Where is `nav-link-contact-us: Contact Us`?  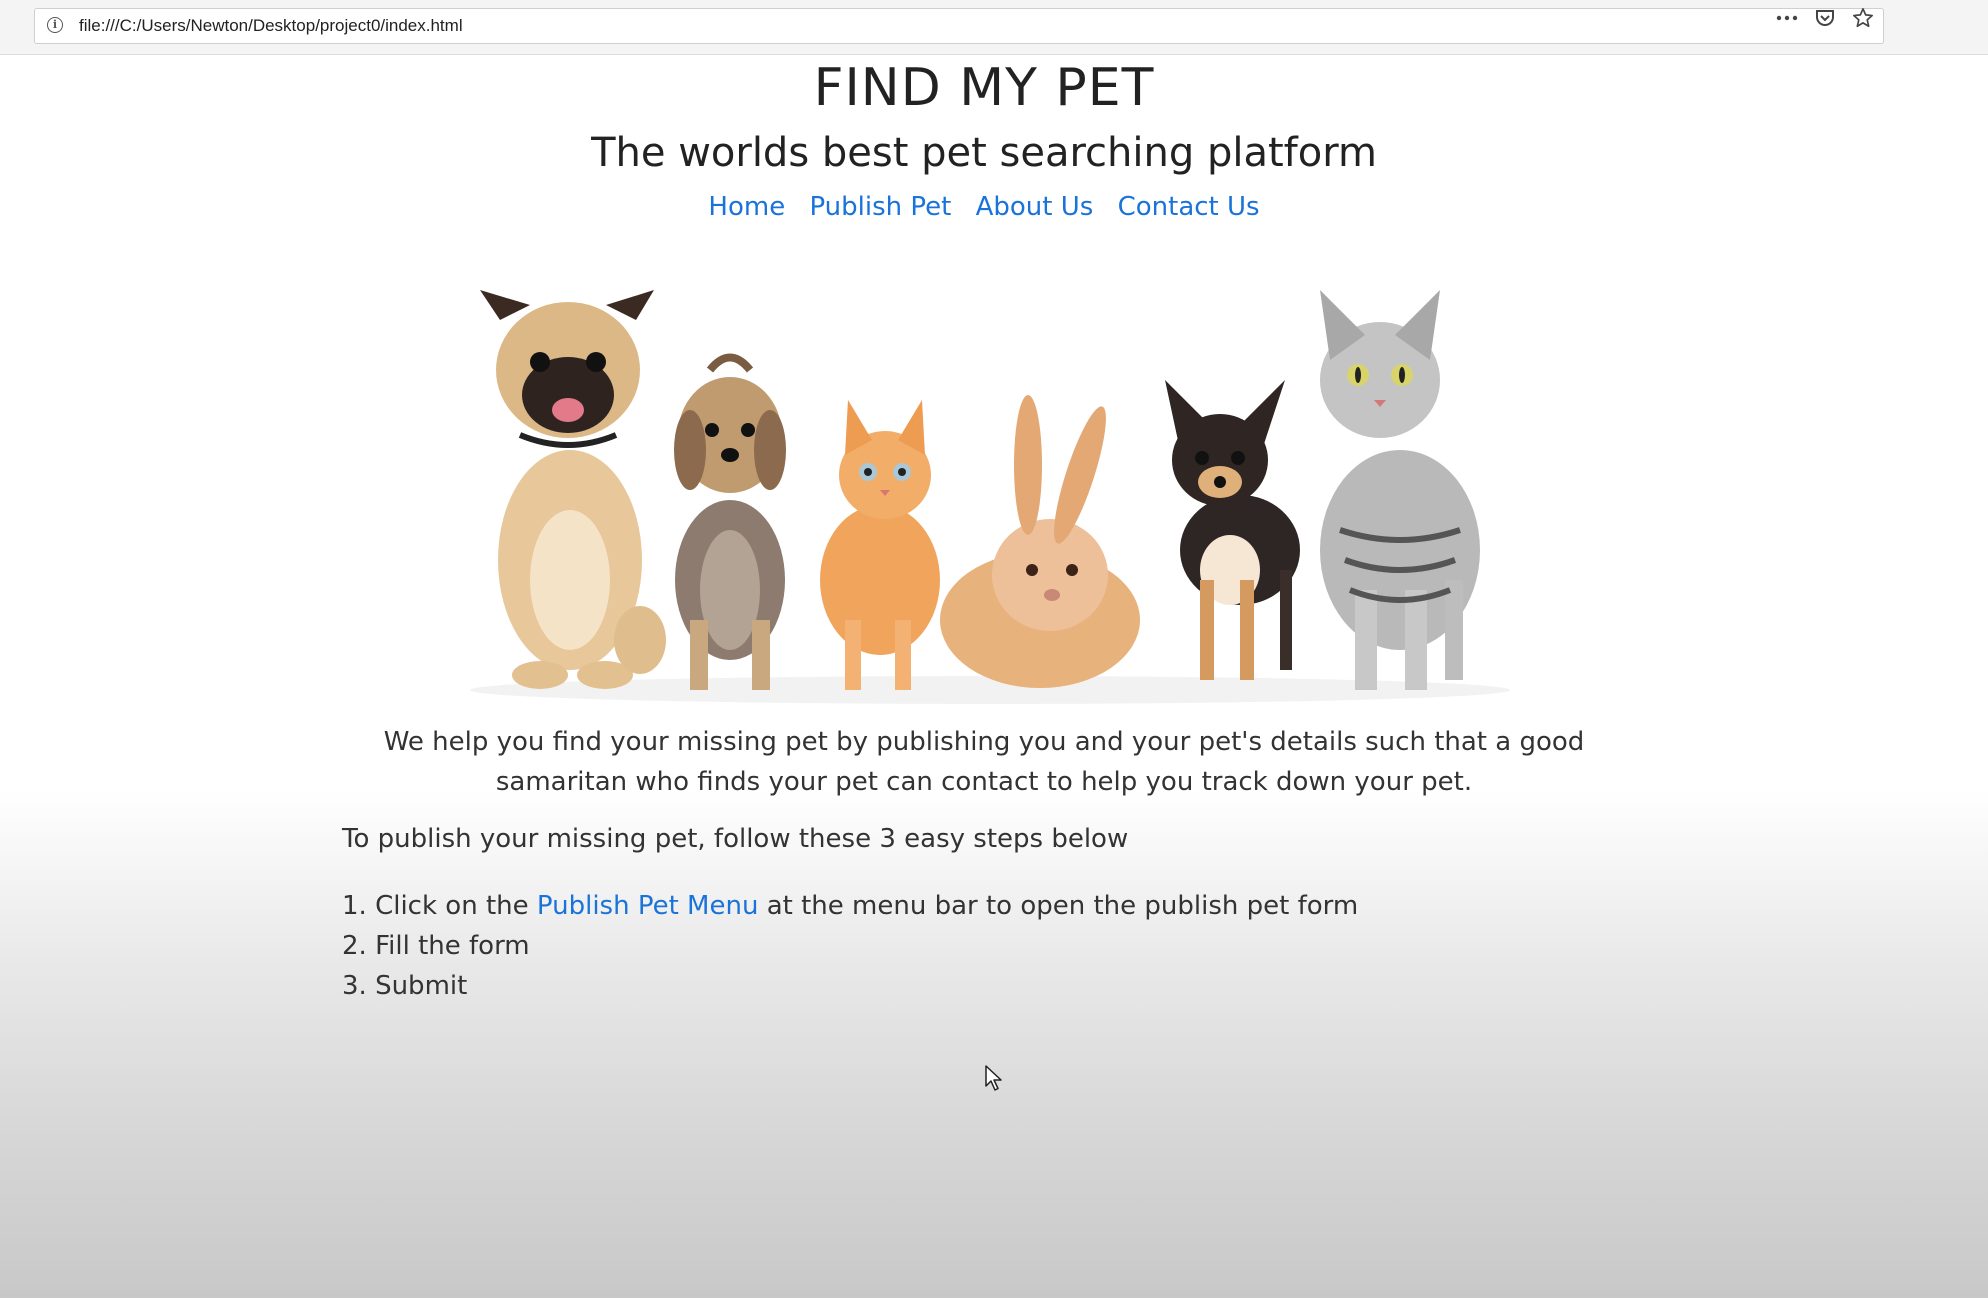
nav-link-contact-us: Contact Us is located at coordinates (1189, 207).